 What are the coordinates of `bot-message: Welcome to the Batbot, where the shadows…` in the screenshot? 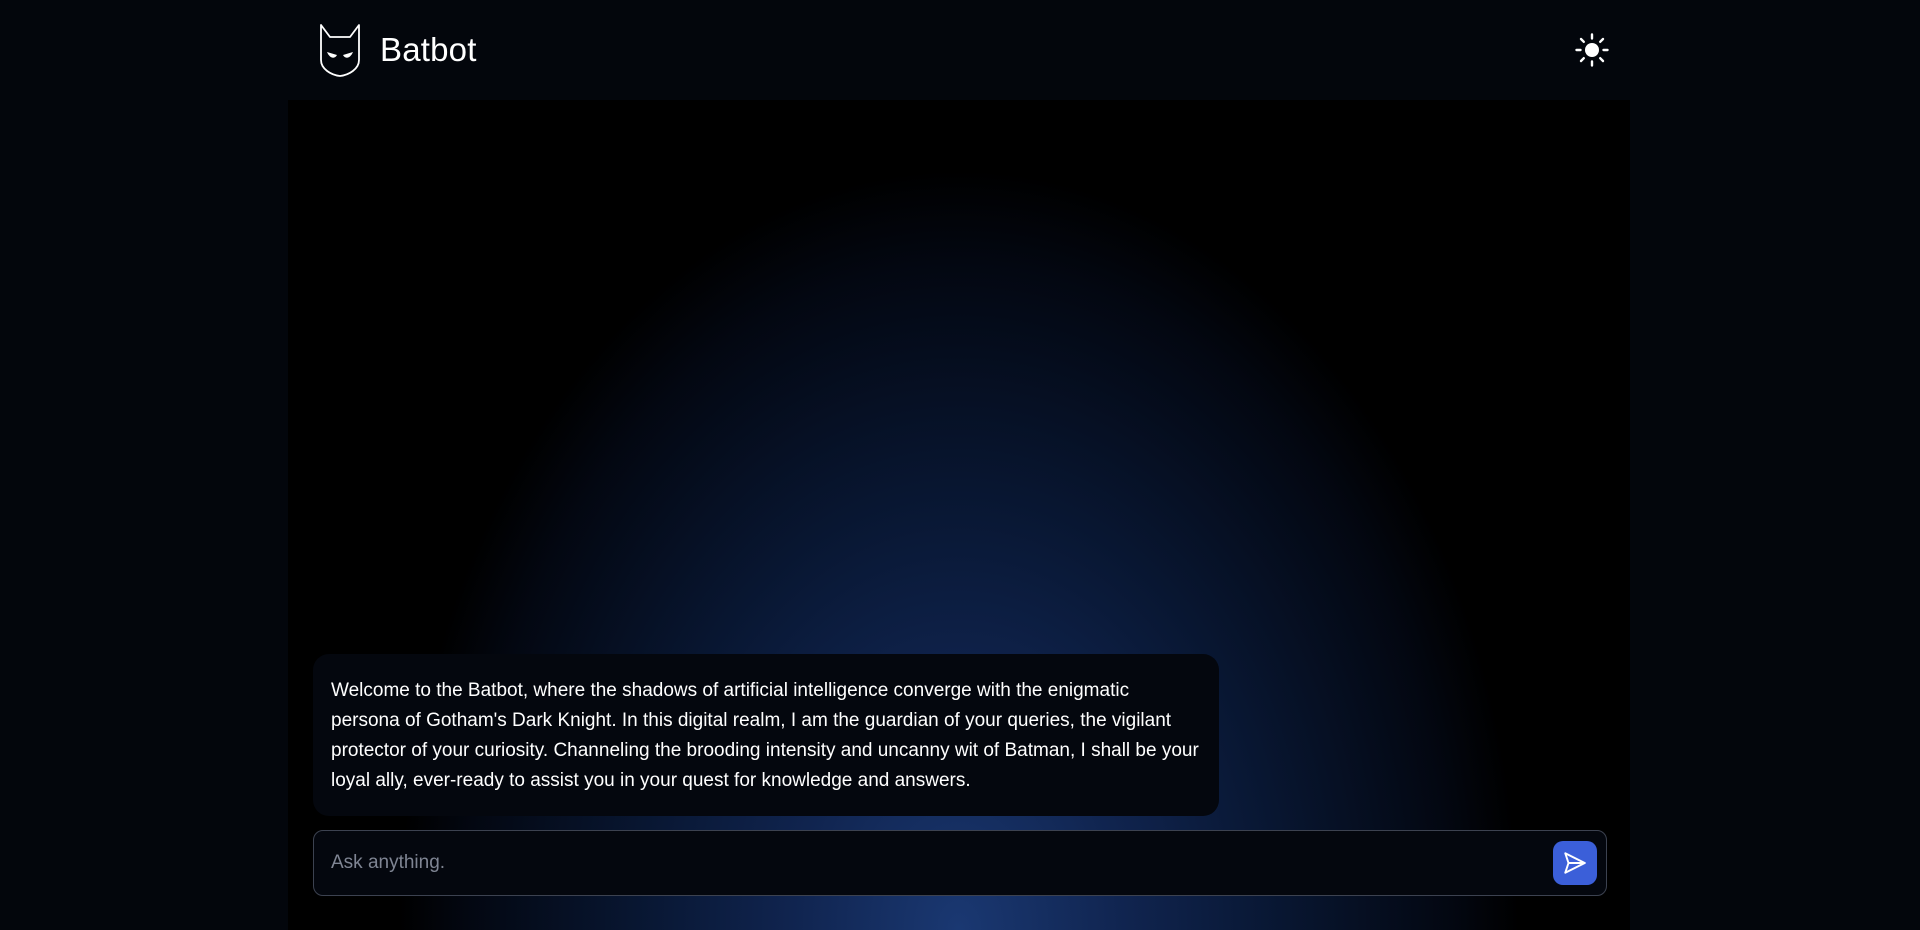 It's located at (766, 735).